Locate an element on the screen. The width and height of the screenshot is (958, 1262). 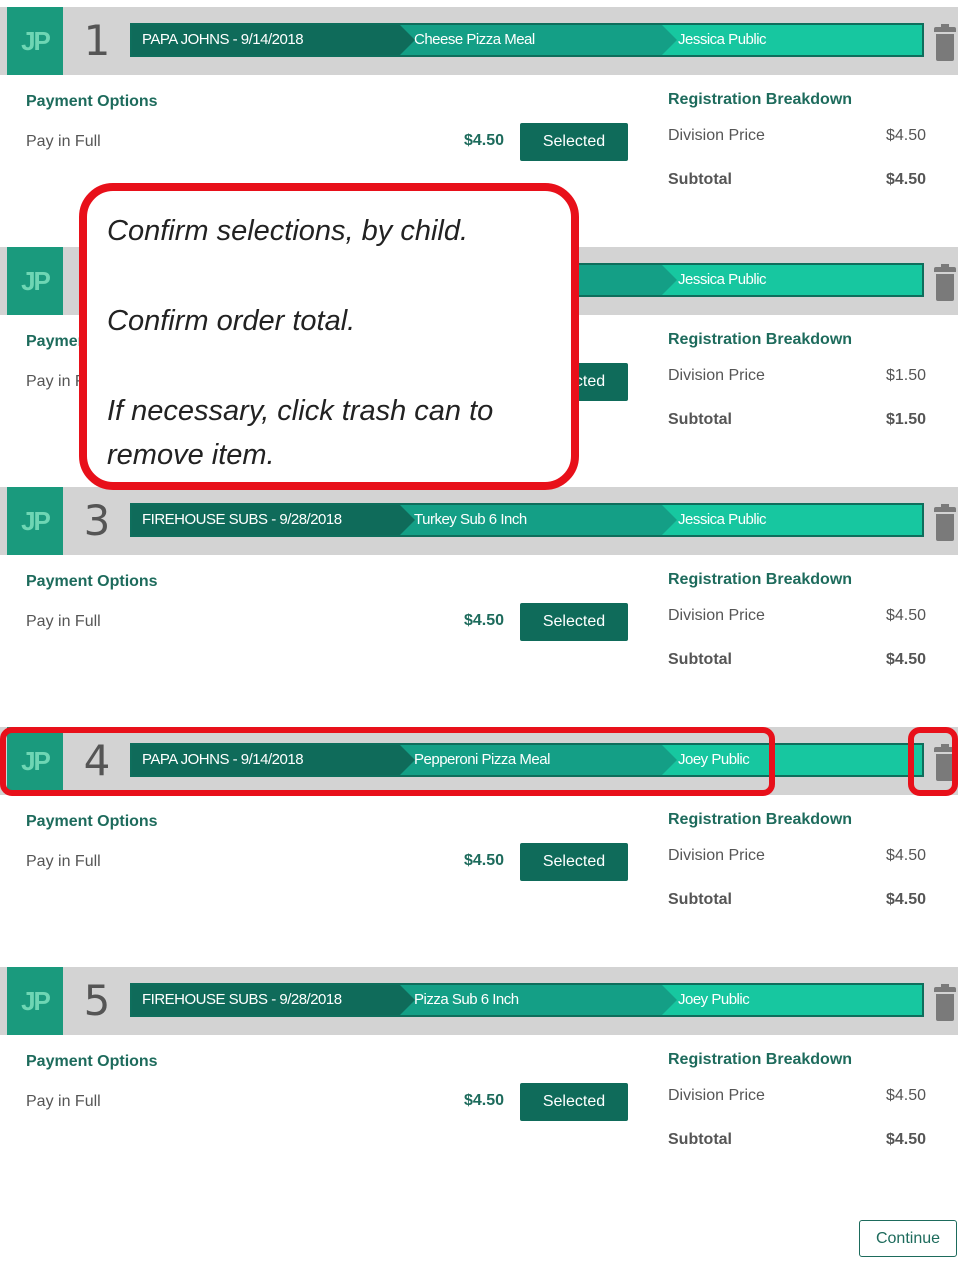
vendor-date: PAPA JOHNS - 9/14/2018 is located at coordinates (274, 40).